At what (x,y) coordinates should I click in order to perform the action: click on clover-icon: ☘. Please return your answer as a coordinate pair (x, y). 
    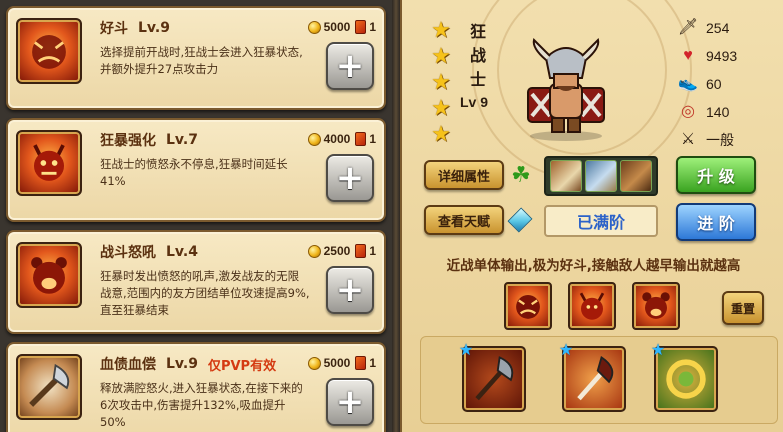
    Looking at the image, I should click on (521, 175).